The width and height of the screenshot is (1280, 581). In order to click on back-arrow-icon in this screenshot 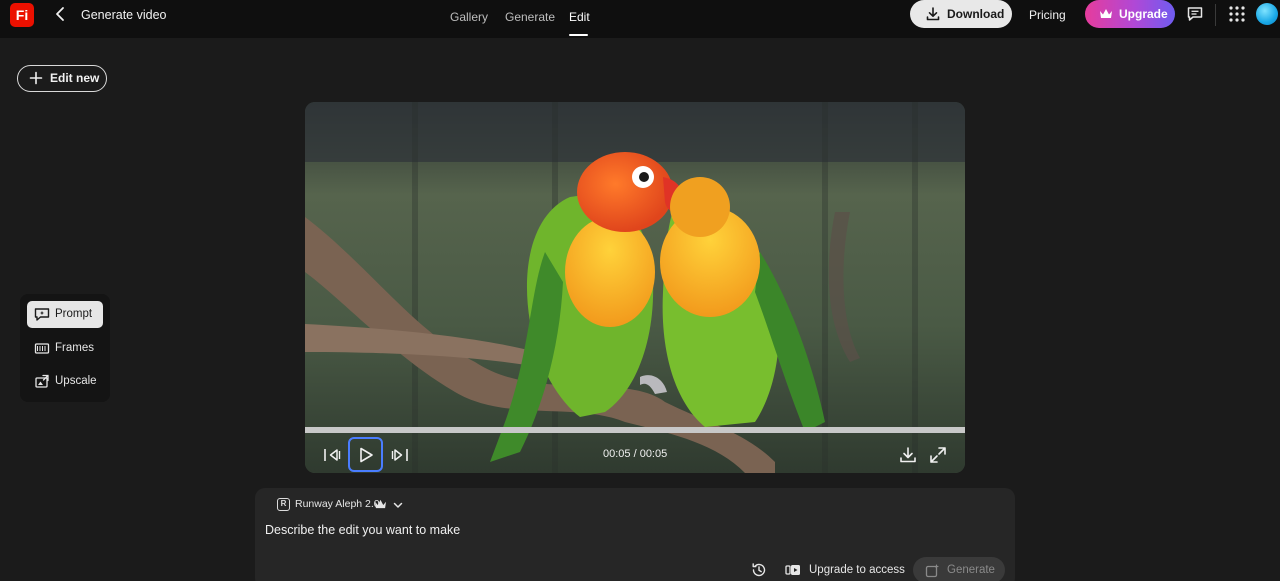, I will do `click(61, 14)`.